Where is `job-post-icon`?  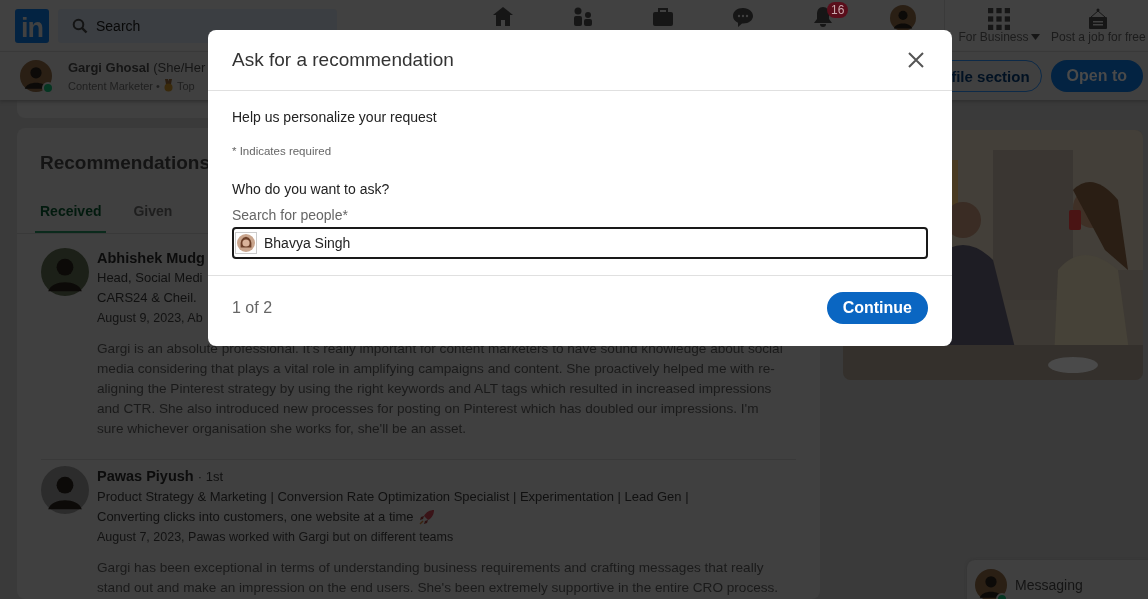 job-post-icon is located at coordinates (1098, 18).